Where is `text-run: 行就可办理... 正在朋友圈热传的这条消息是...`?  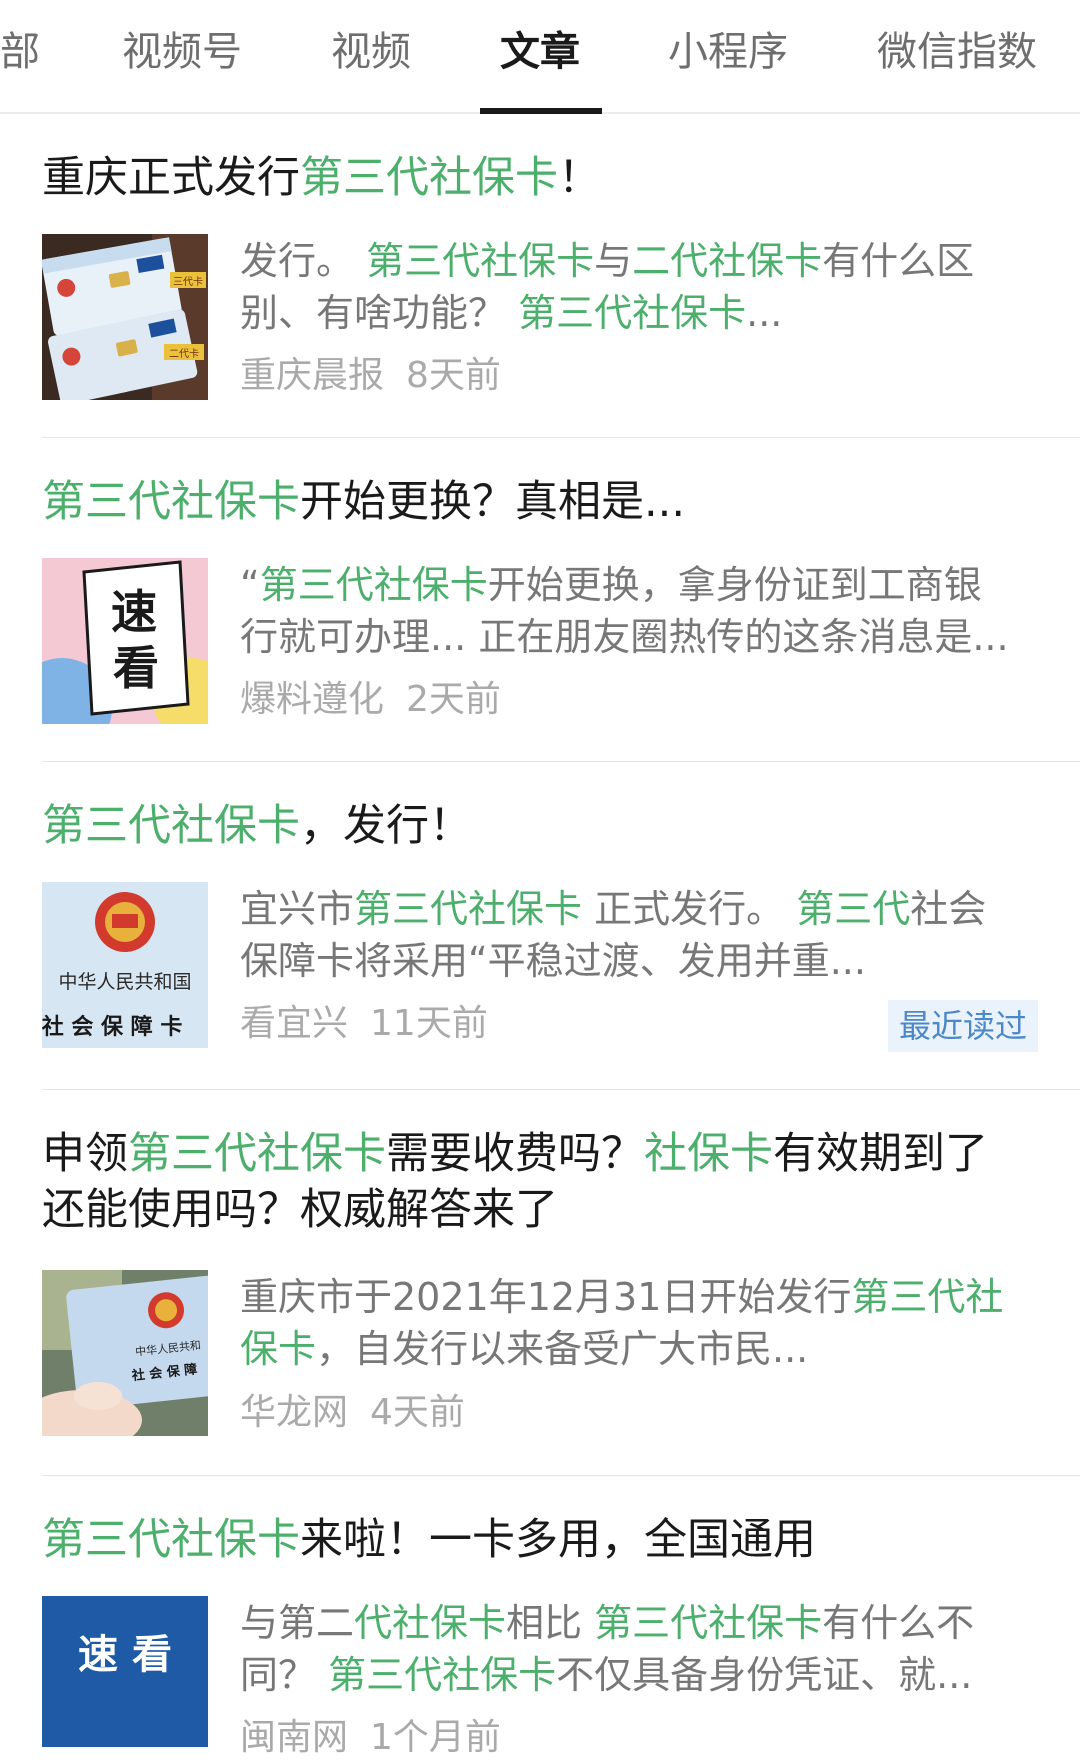 text-run: 行就可办理... 正在朋友圈热传的这条消息是... is located at coordinates (624, 637).